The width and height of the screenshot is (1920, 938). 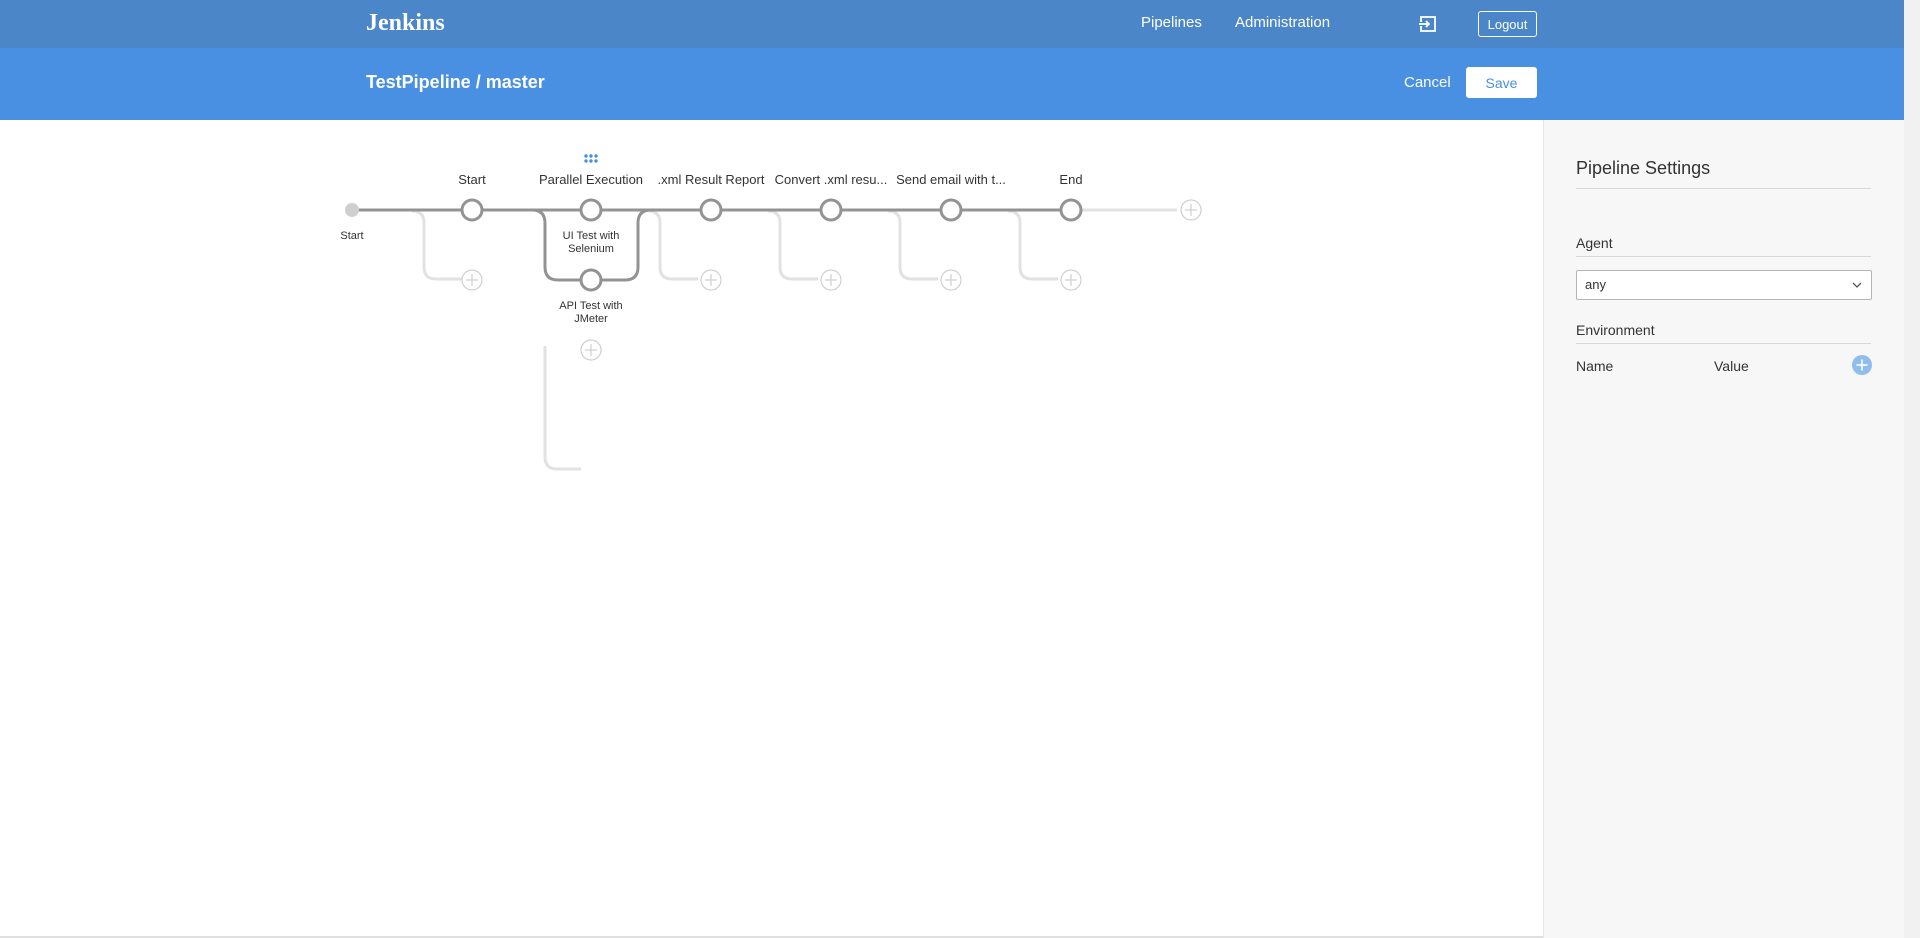 I want to click on stage-label-end: End, so click(x=1070, y=179).